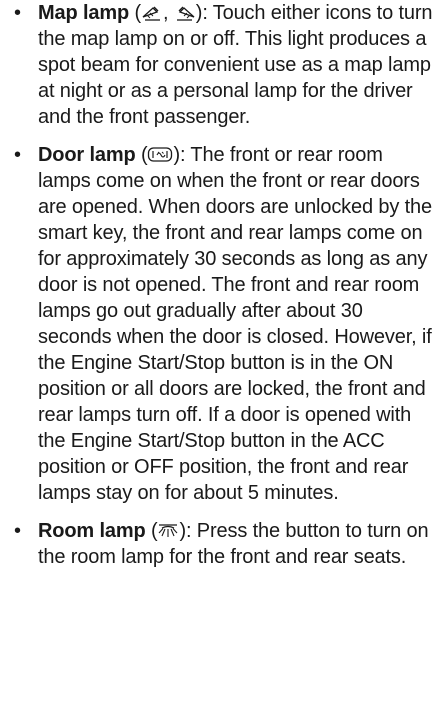 The image size is (448, 713). Describe the element at coordinates (84, 13) in the screenshot. I see `term-map-lamp: Map lamp` at that location.